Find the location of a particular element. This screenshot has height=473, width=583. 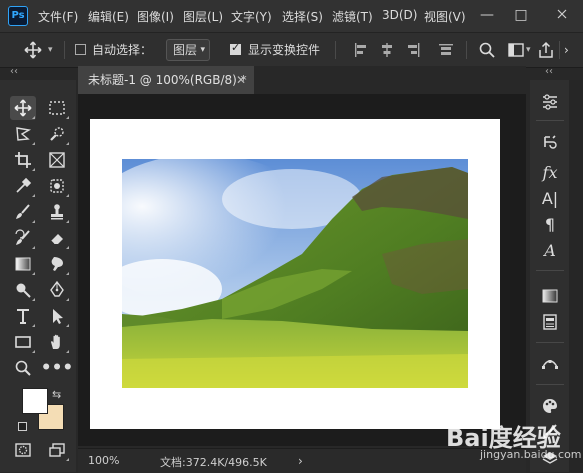

maximize-button: □ is located at coordinates (521, 15).